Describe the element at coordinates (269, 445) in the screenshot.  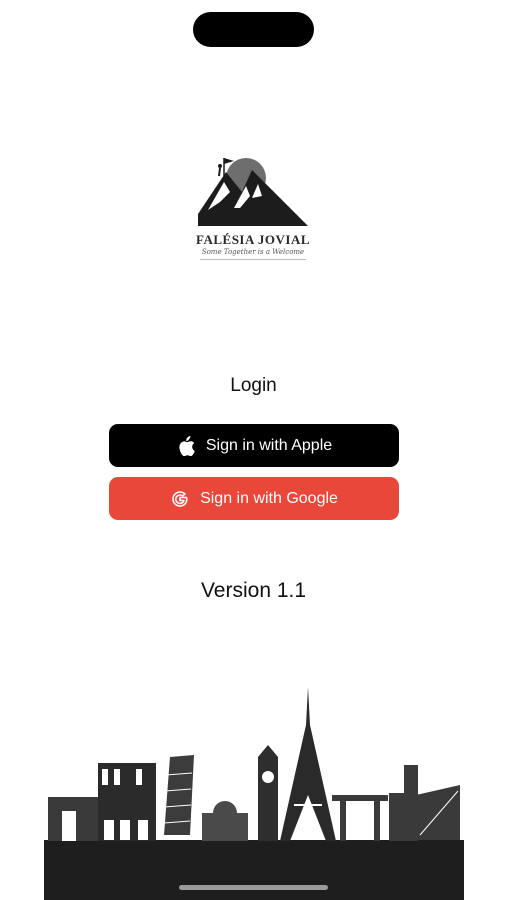
I see `sign-in-apple-label: Sign in with Apple` at that location.